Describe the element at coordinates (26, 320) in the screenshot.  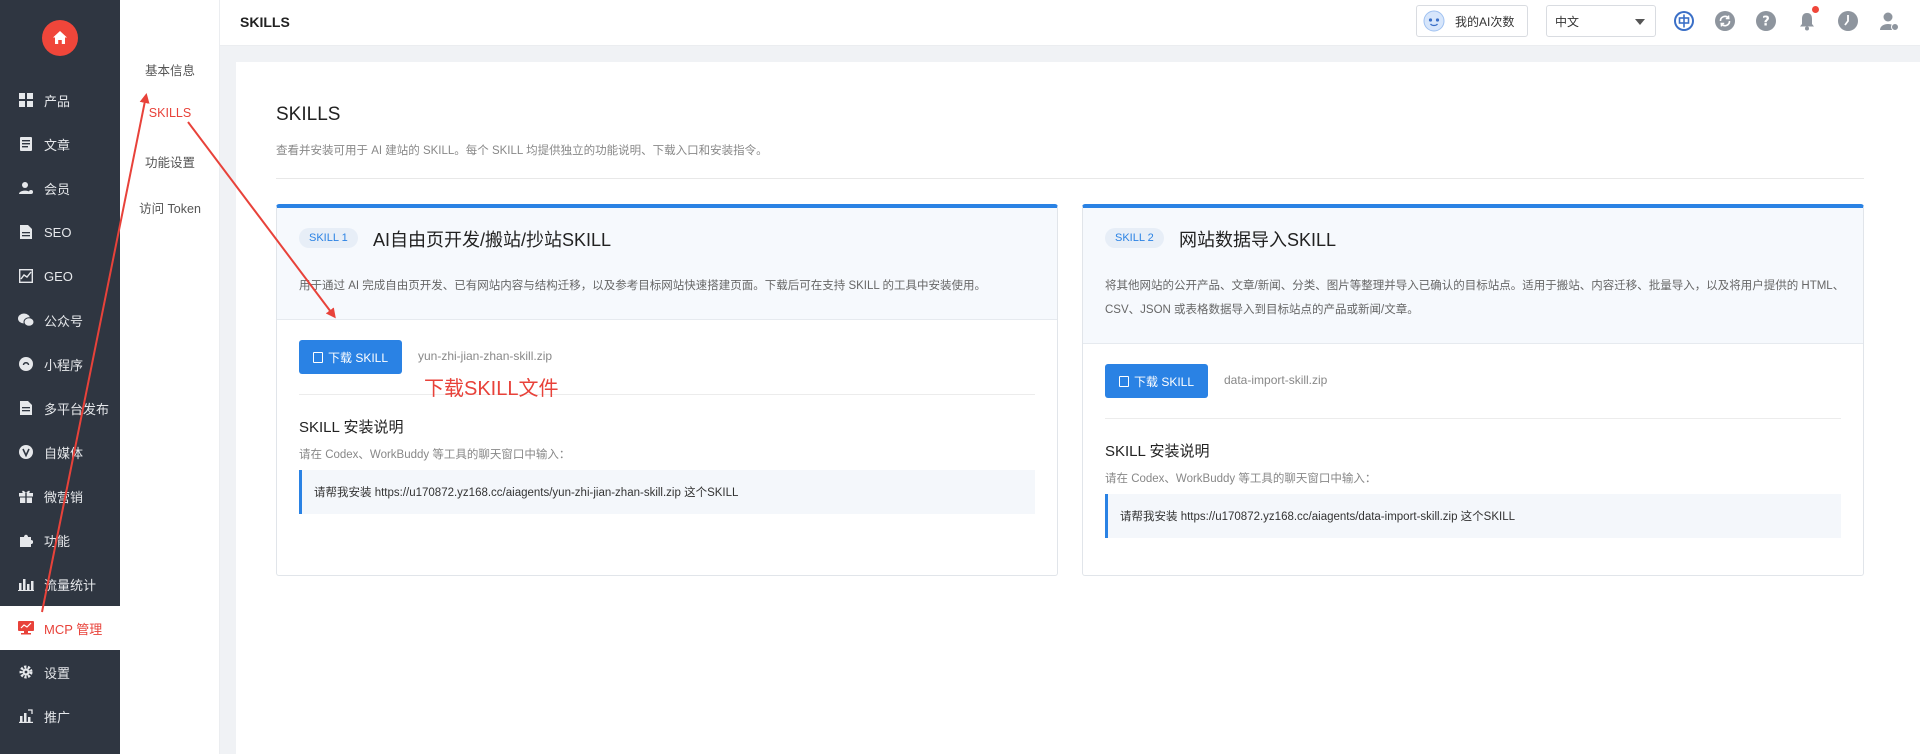
I see `wechat-icon` at that location.